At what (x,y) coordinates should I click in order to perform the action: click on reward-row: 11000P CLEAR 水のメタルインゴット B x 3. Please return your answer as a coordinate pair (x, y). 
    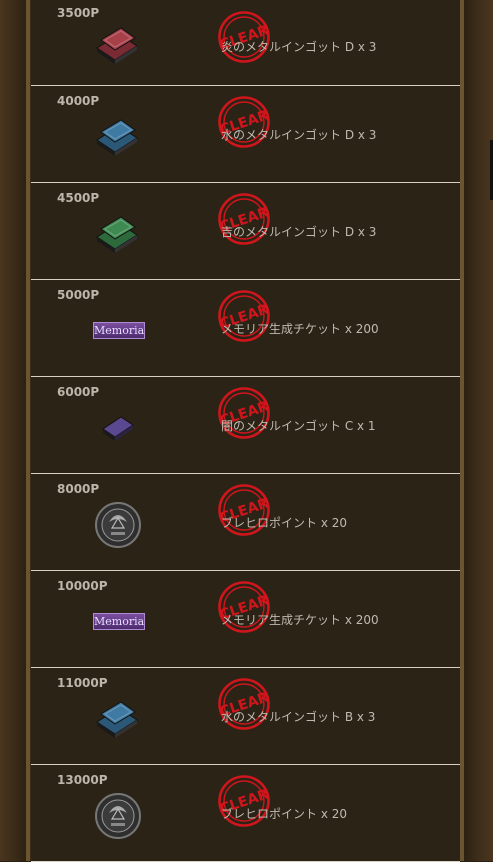
    Looking at the image, I should click on (245, 716).